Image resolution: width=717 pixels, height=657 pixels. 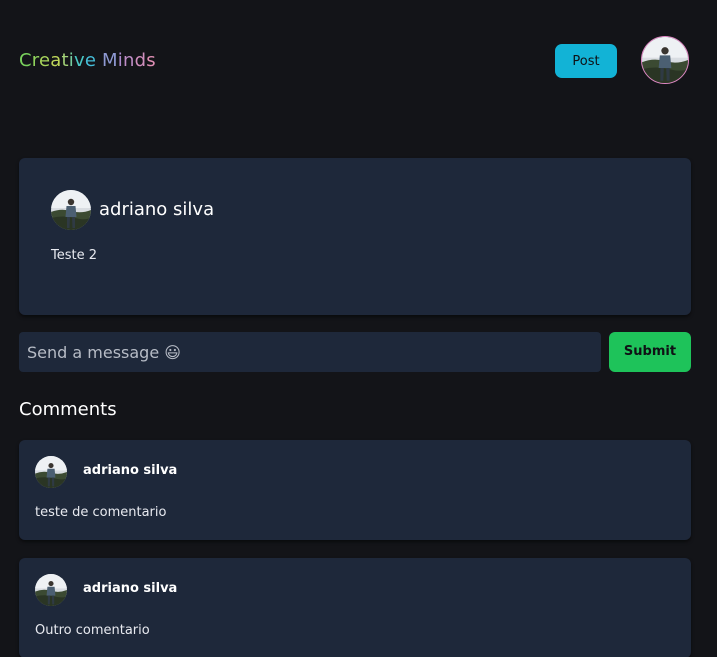 What do you see at coordinates (355, 607) in the screenshot?
I see `comment-card: adriano silva Outro comentario` at bounding box center [355, 607].